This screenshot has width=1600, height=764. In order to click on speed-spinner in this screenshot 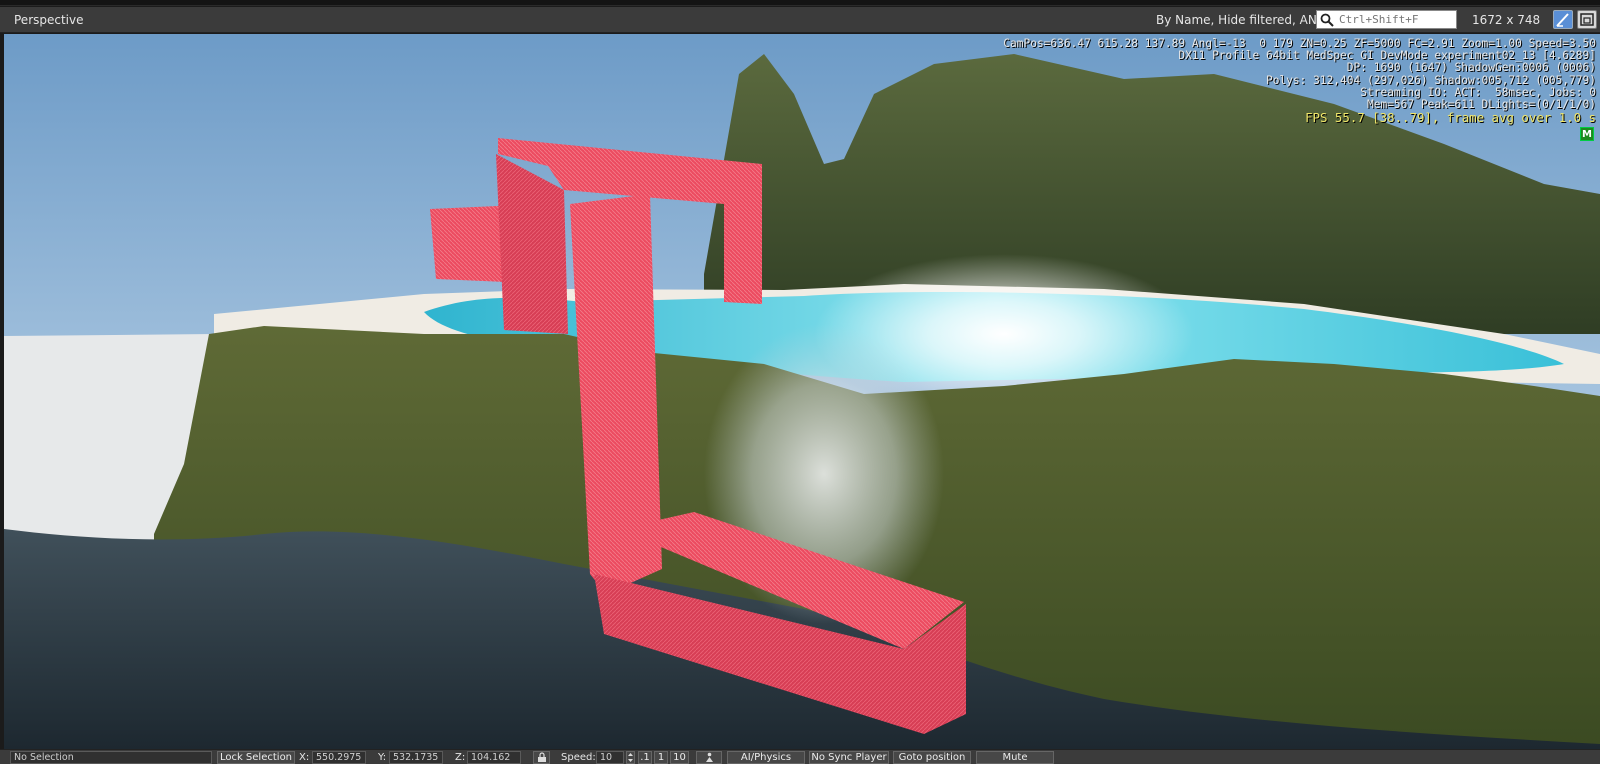, I will do `click(630, 757)`.